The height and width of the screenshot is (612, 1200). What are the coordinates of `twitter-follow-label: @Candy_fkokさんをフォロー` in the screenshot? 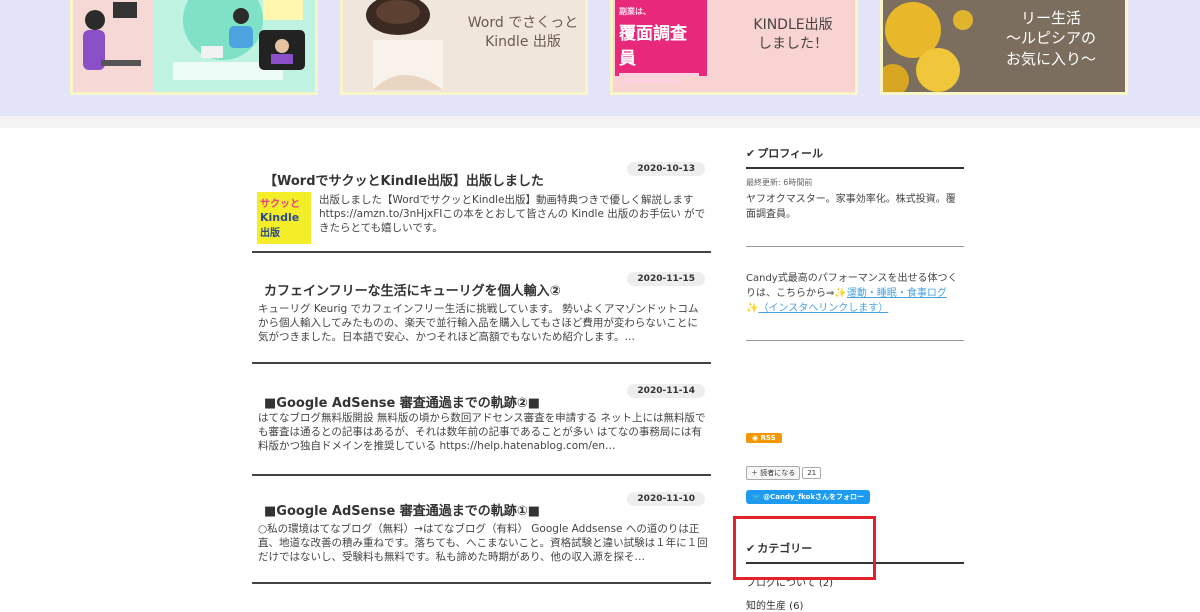 It's located at (814, 497).